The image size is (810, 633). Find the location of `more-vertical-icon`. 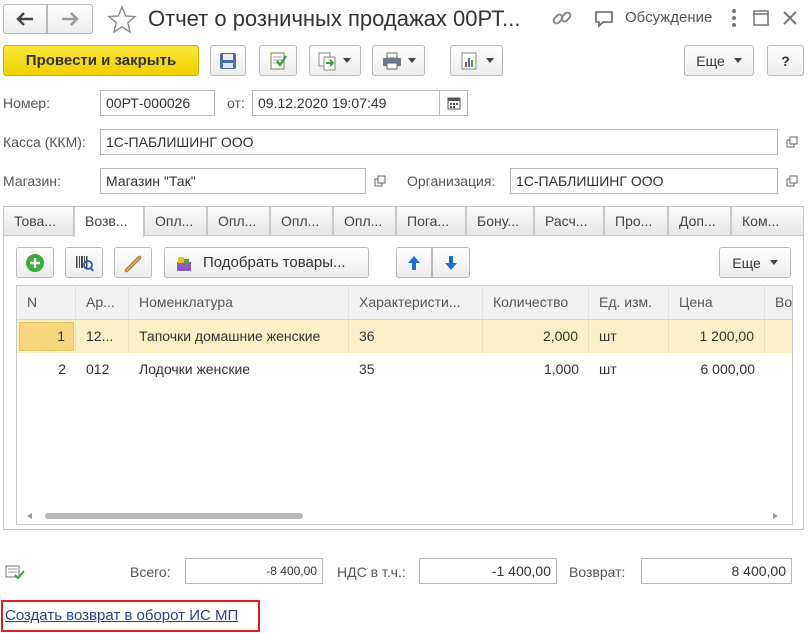

more-vertical-icon is located at coordinates (734, 18).